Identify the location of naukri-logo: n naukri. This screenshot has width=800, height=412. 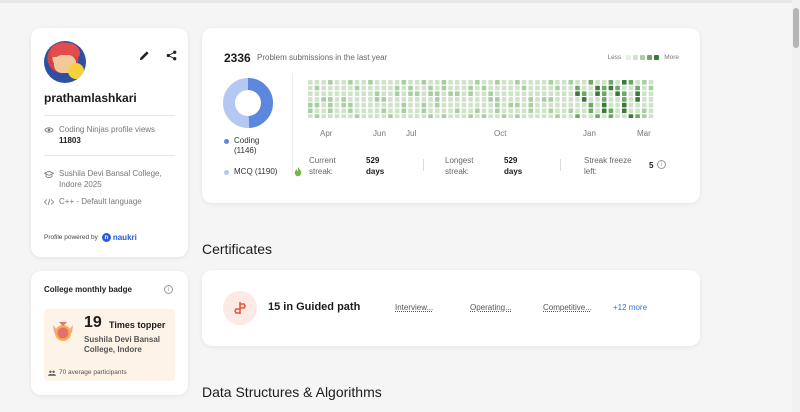
(119, 237).